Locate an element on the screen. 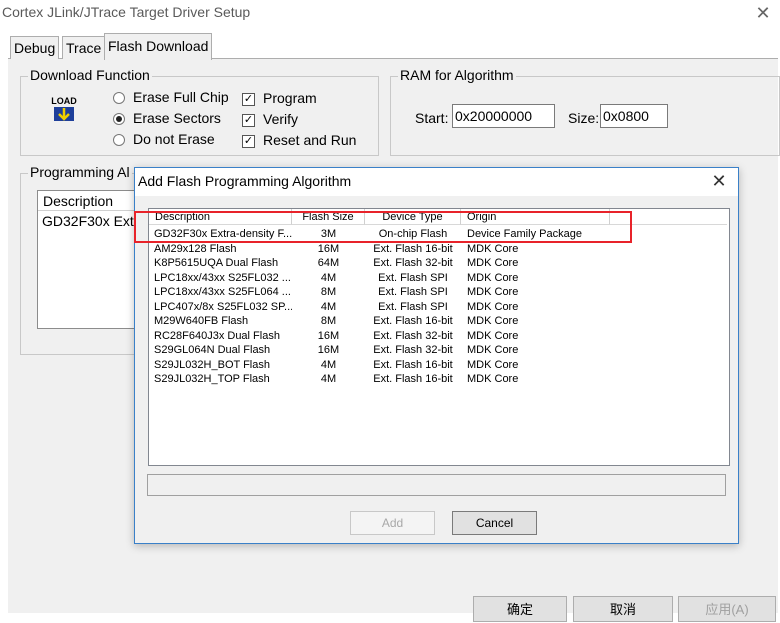 Image resolution: width=780 pixels, height=623 pixels. cell-description: S29GL064N Dual Flash is located at coordinates (212, 350).